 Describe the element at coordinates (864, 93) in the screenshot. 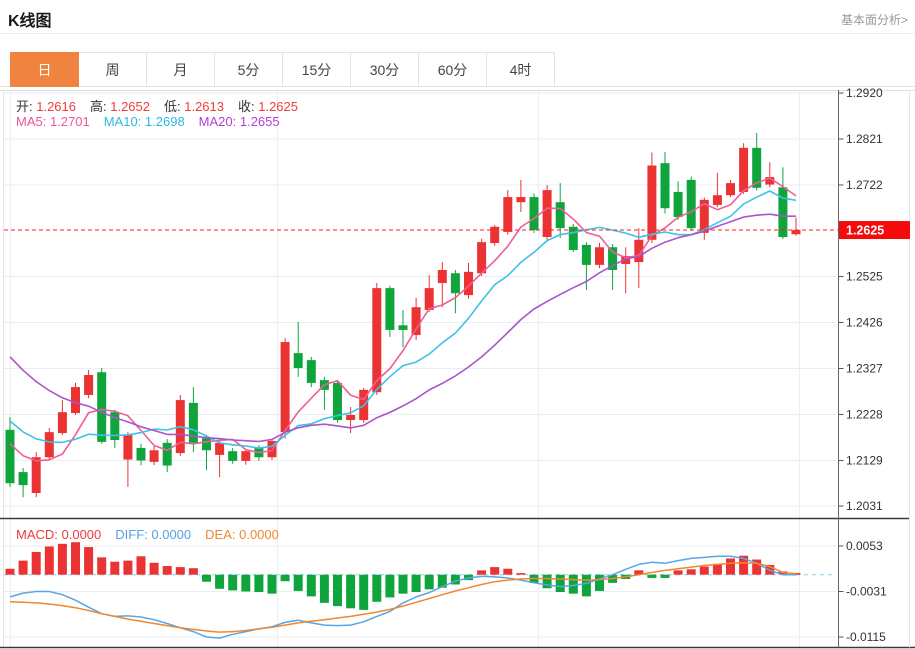

I see `price-axis-label: 1.2920` at that location.